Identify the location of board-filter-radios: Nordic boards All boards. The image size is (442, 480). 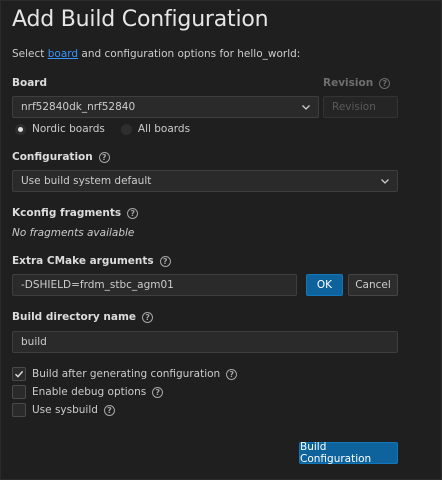
(102, 129).